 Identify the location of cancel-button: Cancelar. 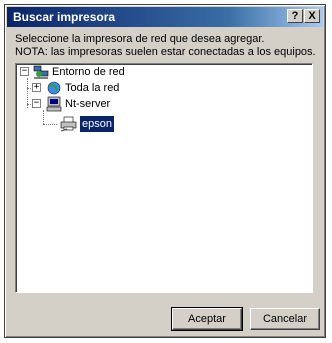
(285, 319).